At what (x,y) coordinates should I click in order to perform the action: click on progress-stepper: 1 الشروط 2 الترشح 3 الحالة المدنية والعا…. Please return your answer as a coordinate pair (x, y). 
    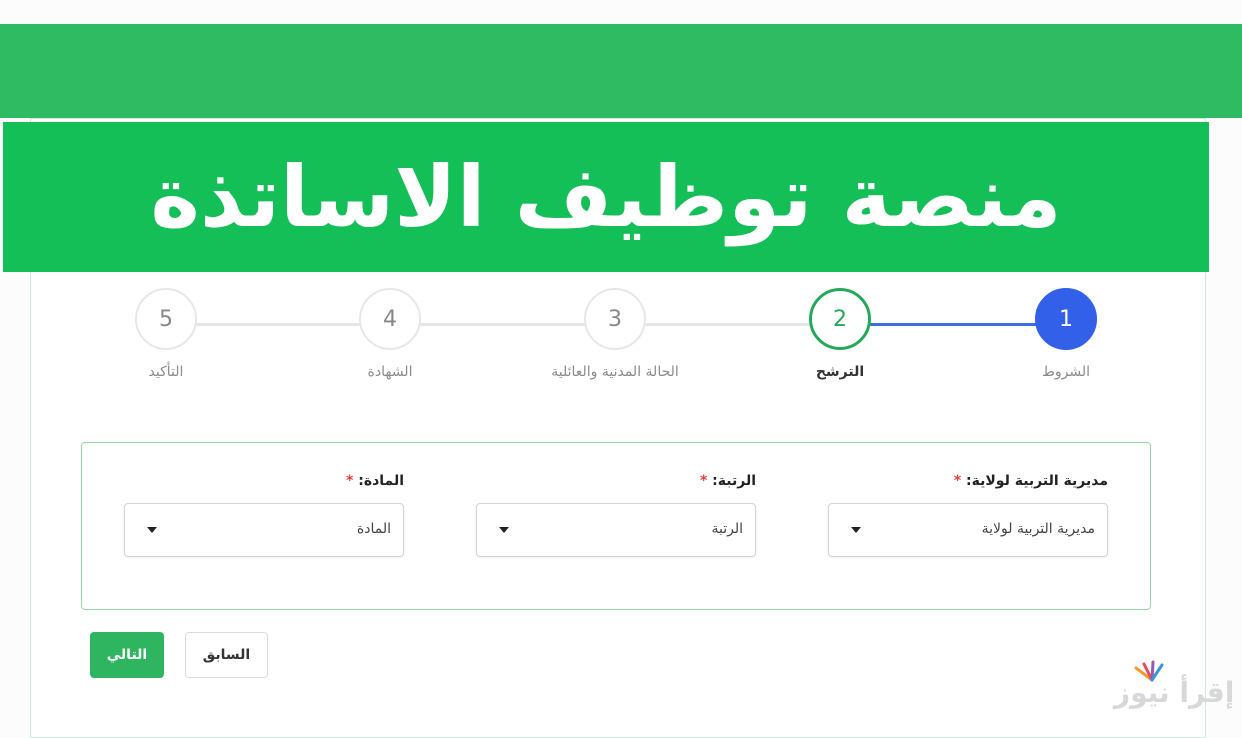
    Looking at the image, I should click on (620, 343).